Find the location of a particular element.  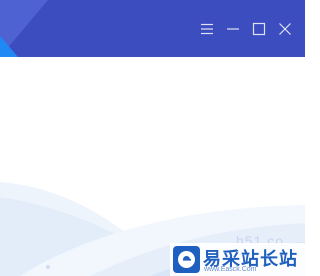

watermark-logo-icon is located at coordinates (186, 259).